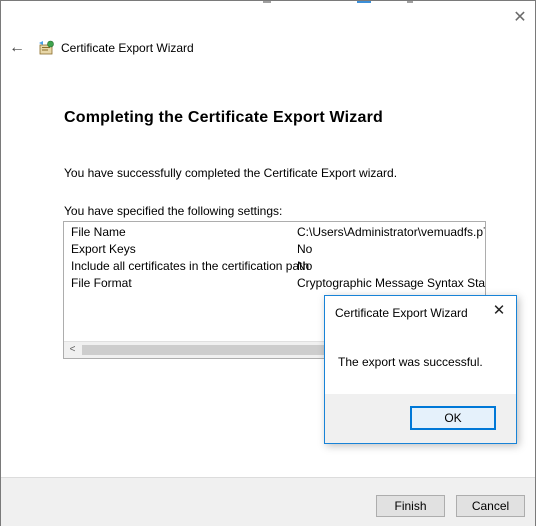 This screenshot has height=526, width=536. What do you see at coordinates (401, 313) in the screenshot?
I see `dialog-title: Certificate Export Wizard` at bounding box center [401, 313].